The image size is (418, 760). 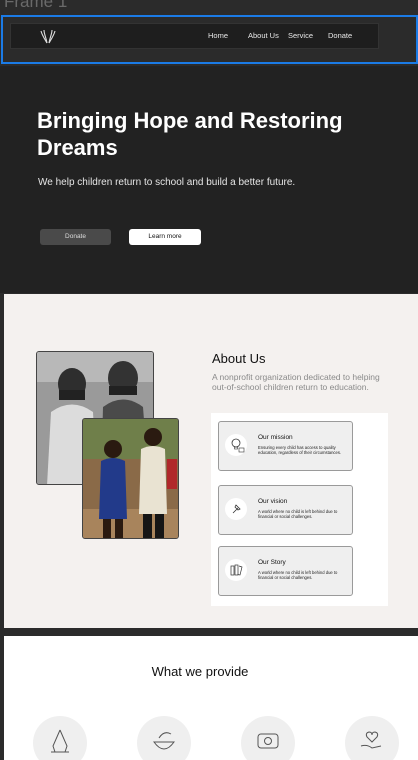 What do you see at coordinates (165, 237) in the screenshot?
I see `learn-more-button: Learn more` at bounding box center [165, 237].